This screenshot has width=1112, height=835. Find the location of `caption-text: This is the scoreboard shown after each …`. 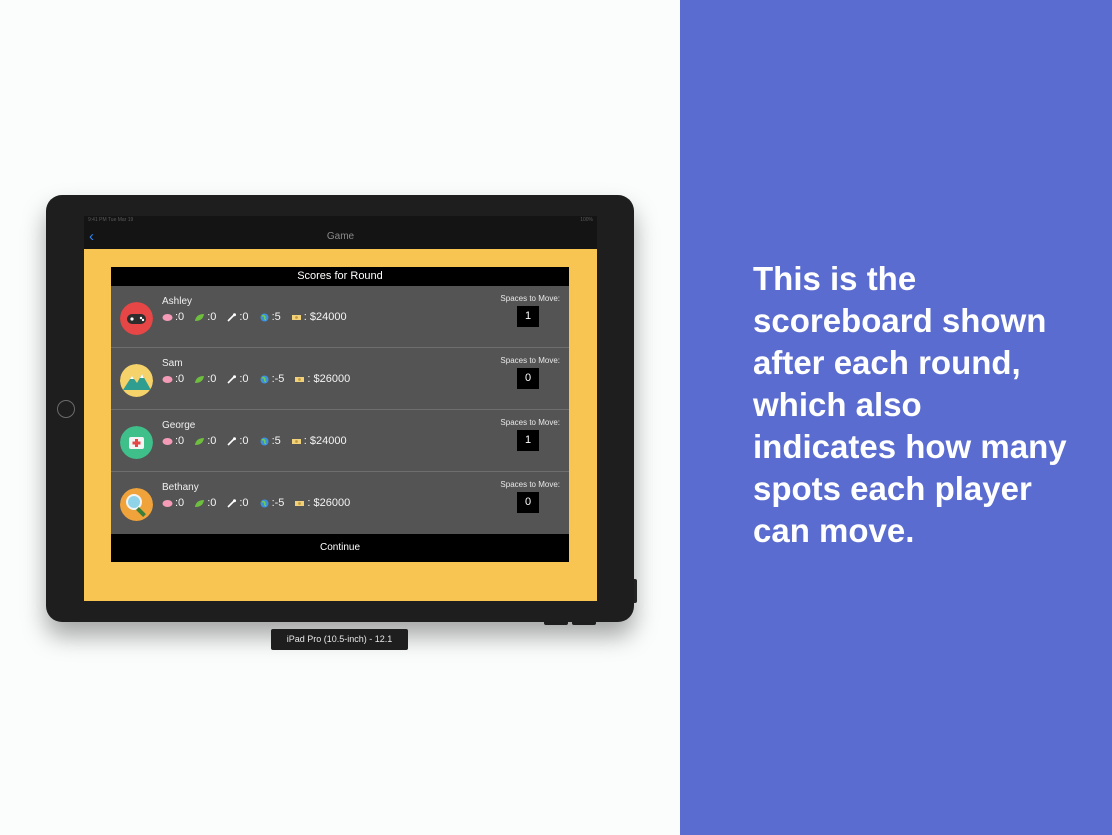

caption-text: This is the scoreboard shown after each … is located at coordinates (910, 404).